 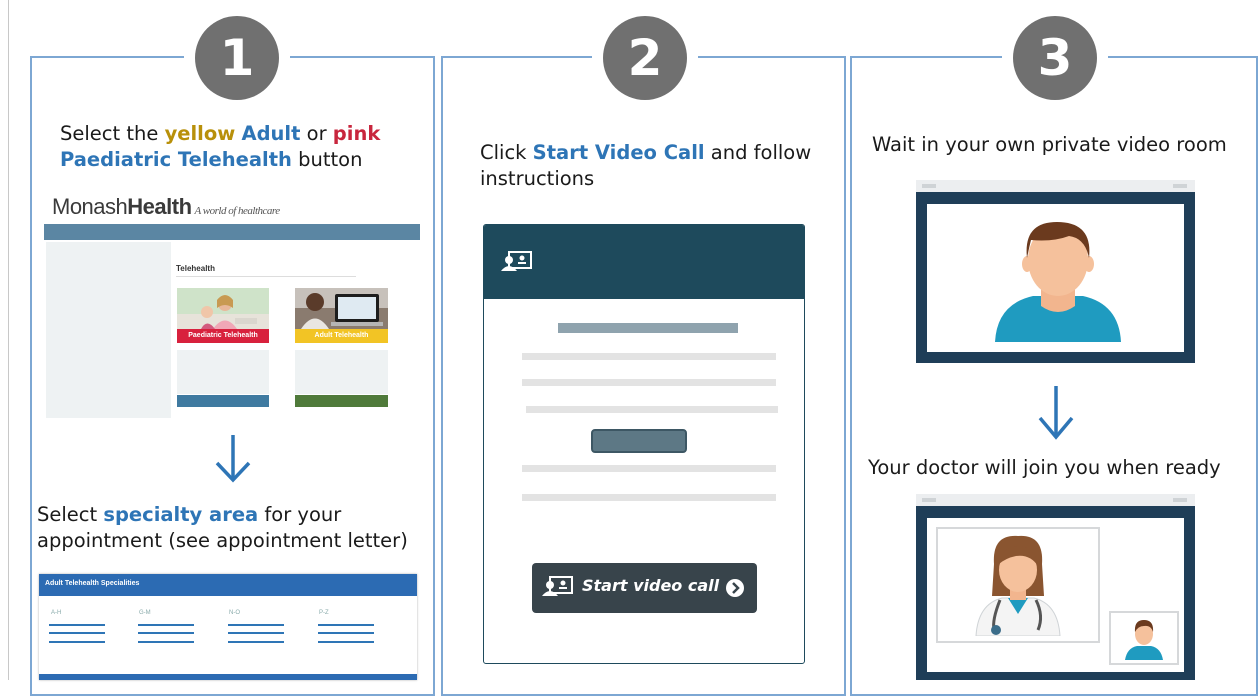 What do you see at coordinates (735, 588) in the screenshot?
I see `chevron-right-icon` at bounding box center [735, 588].